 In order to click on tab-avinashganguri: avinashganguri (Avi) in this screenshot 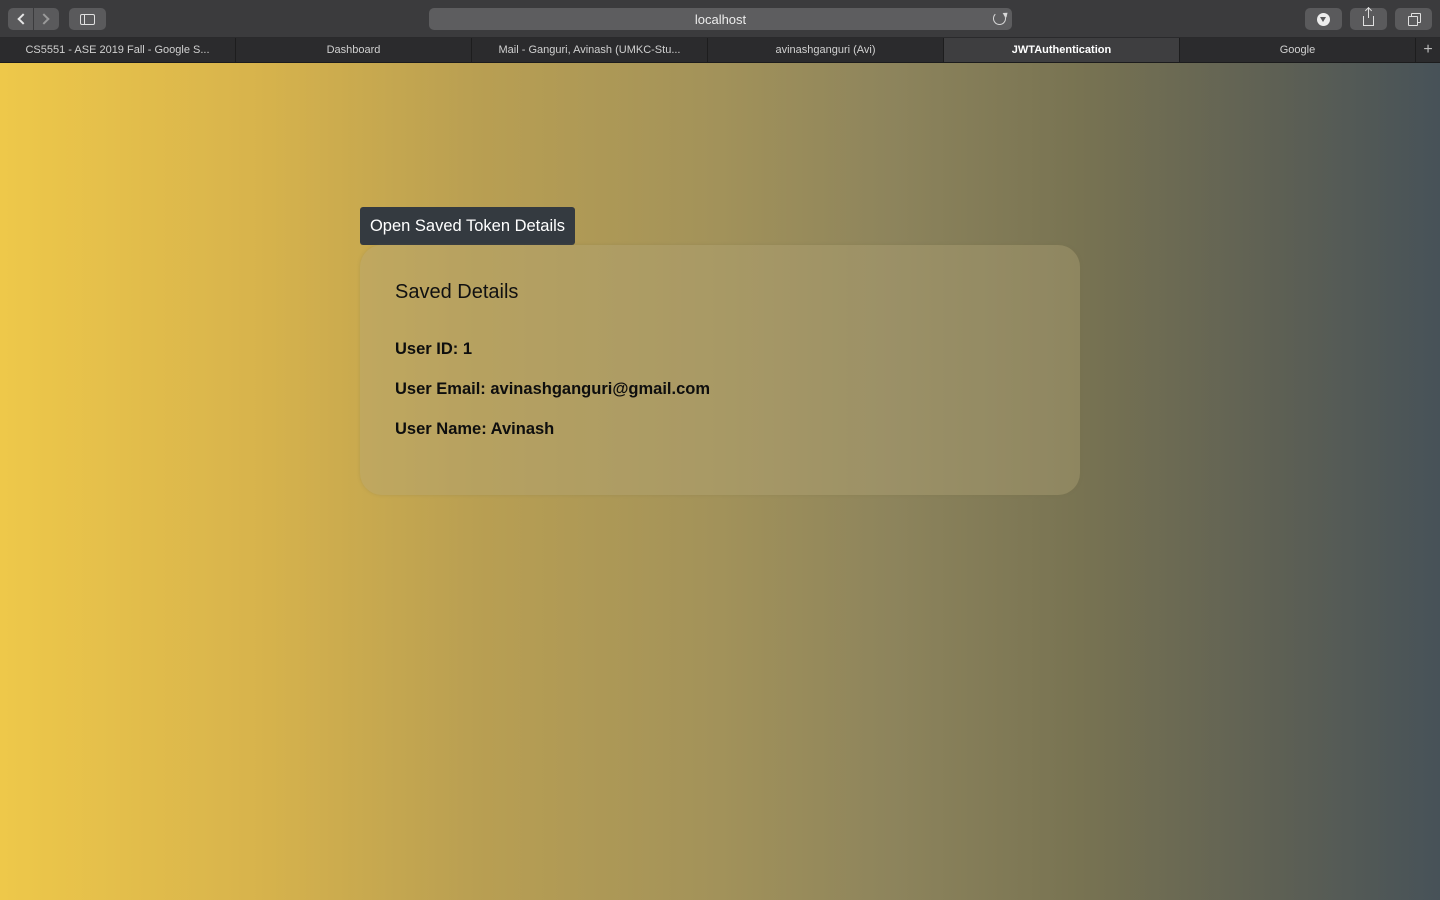, I will do `click(826, 50)`.